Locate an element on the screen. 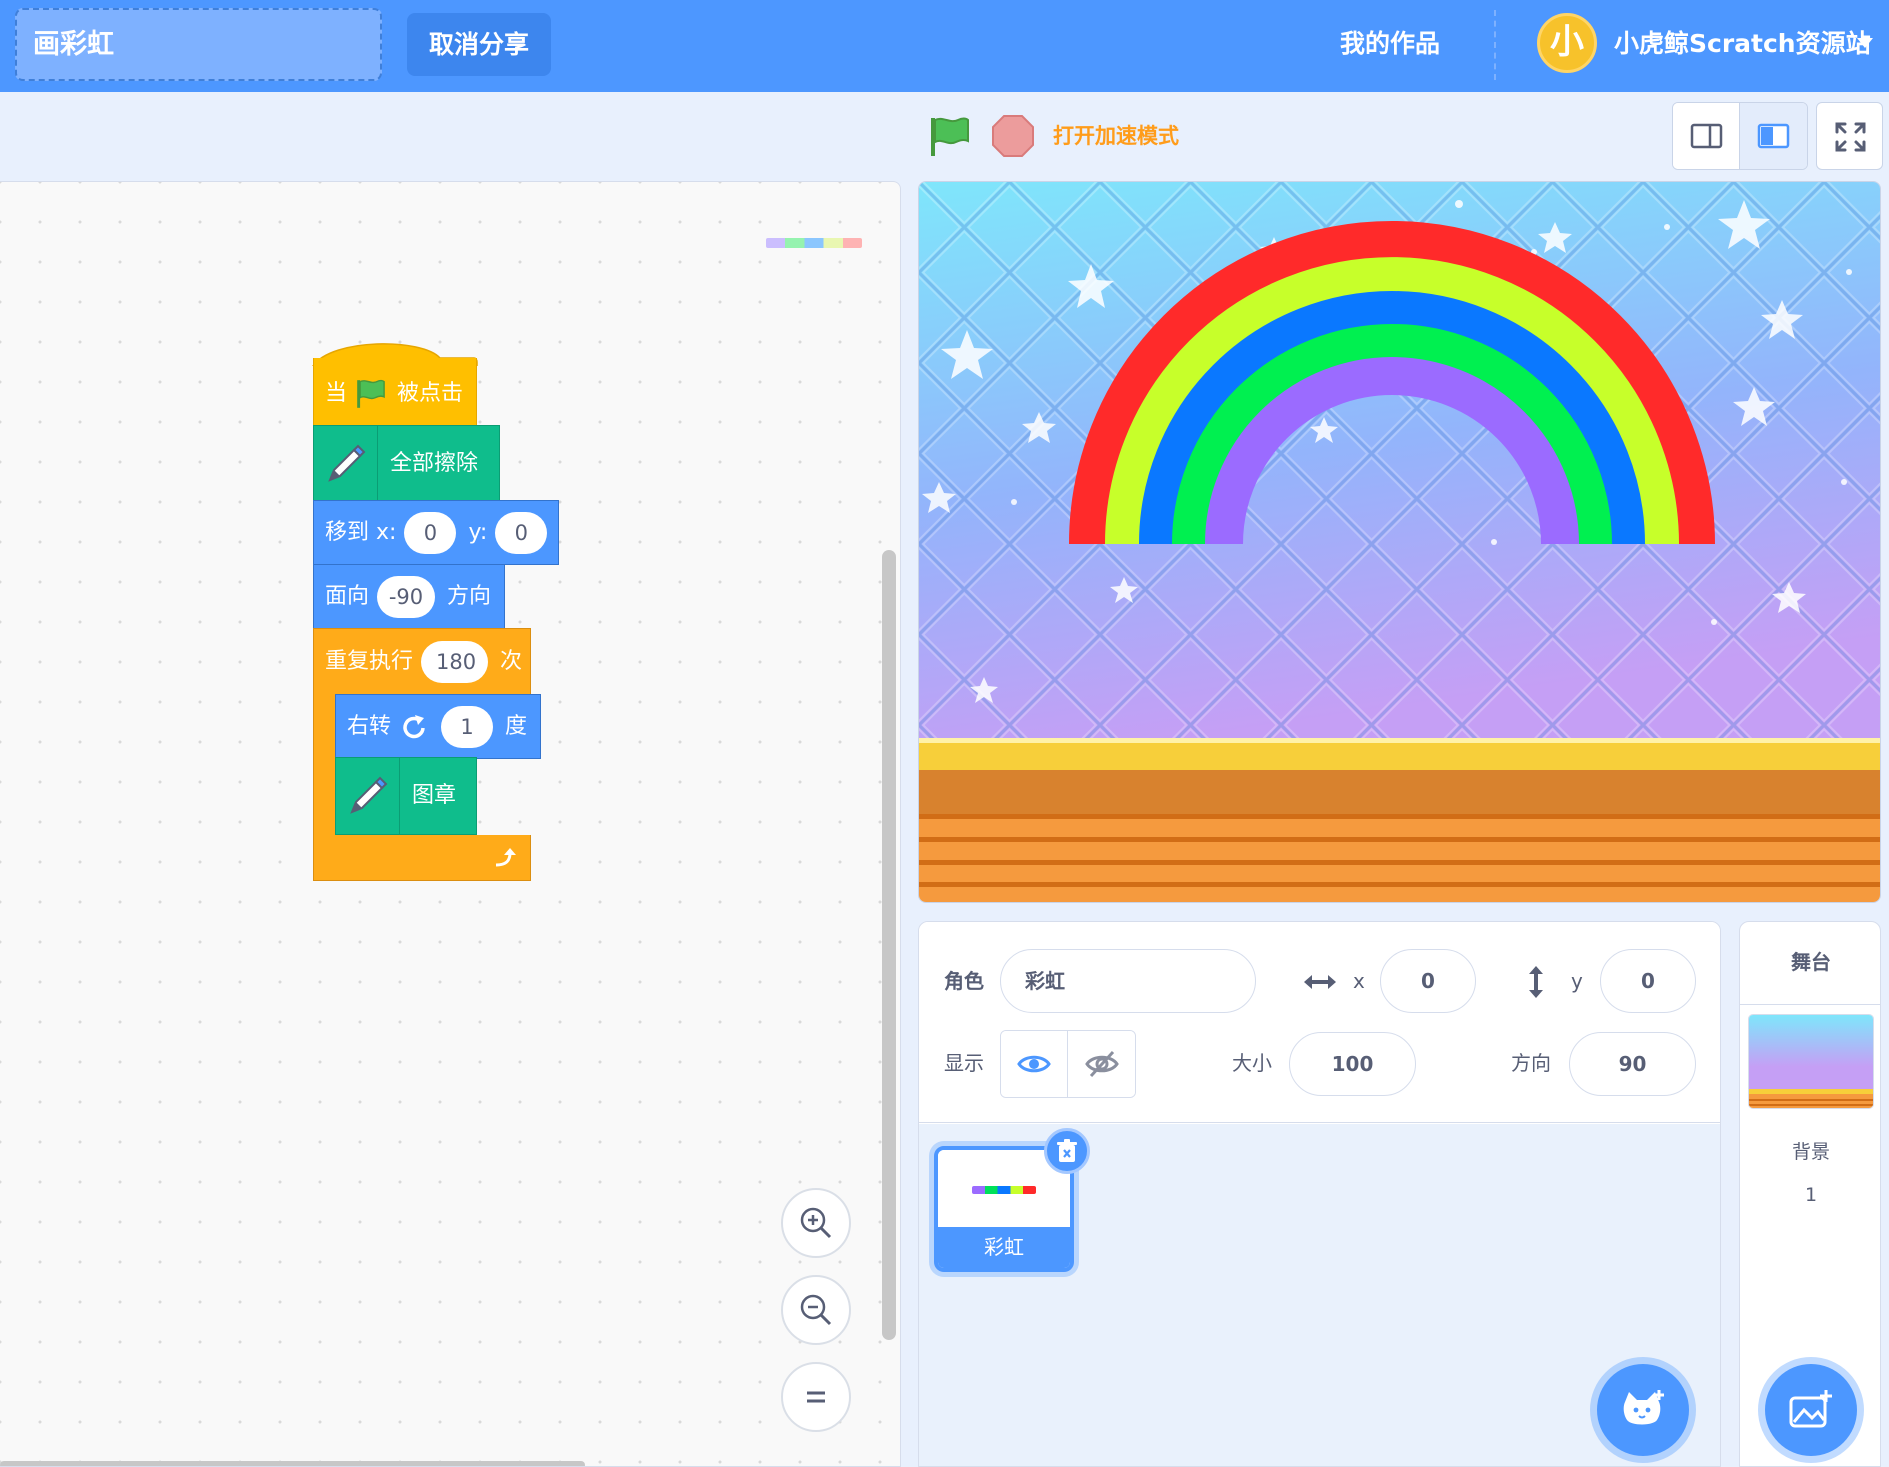 Image resolution: width=1889 pixels, height=1467 pixels. zoom-in-icon is located at coordinates (816, 1223).